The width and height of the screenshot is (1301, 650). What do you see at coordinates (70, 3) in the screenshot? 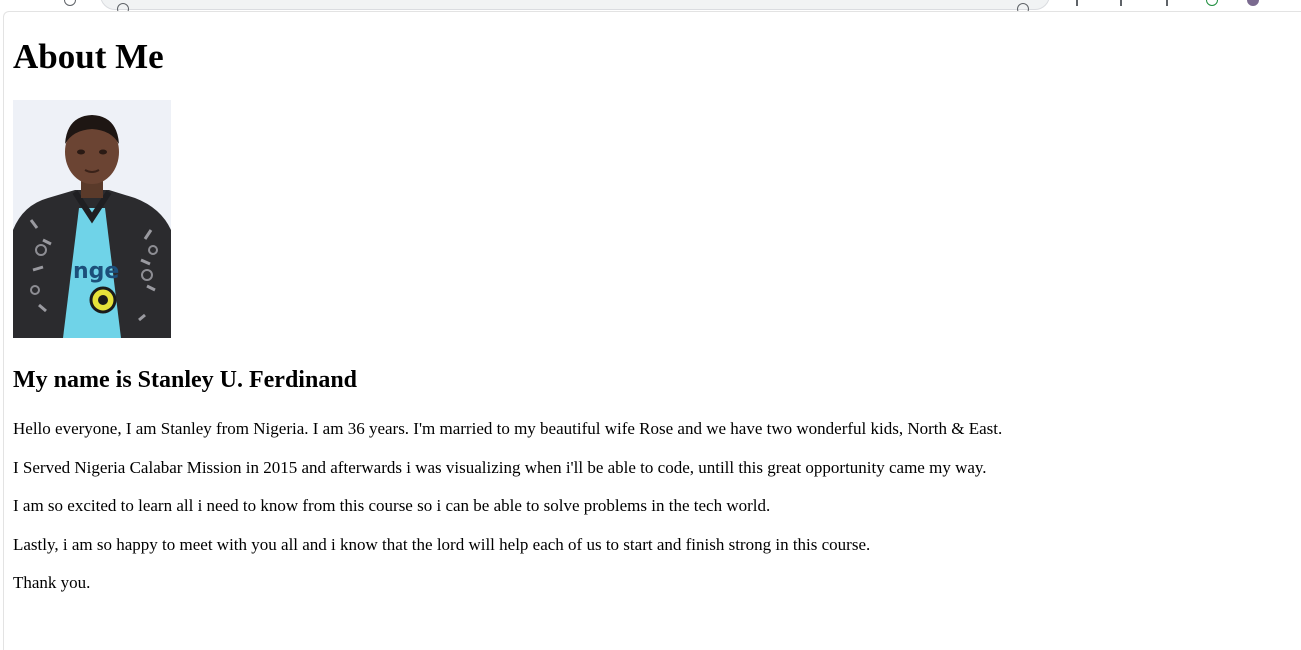
I see `reload-icon` at bounding box center [70, 3].